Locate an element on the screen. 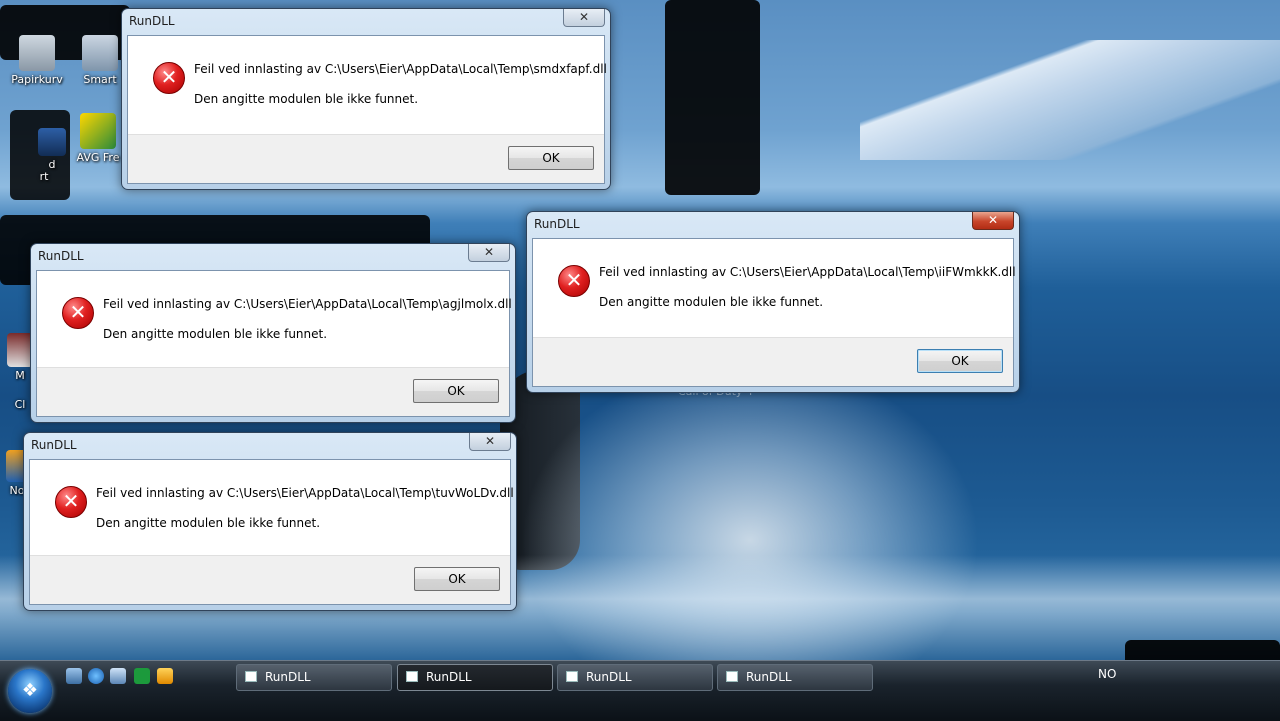 The width and height of the screenshot is (1280, 721). desktop-icon-rt: rt is located at coordinates (44, 176).